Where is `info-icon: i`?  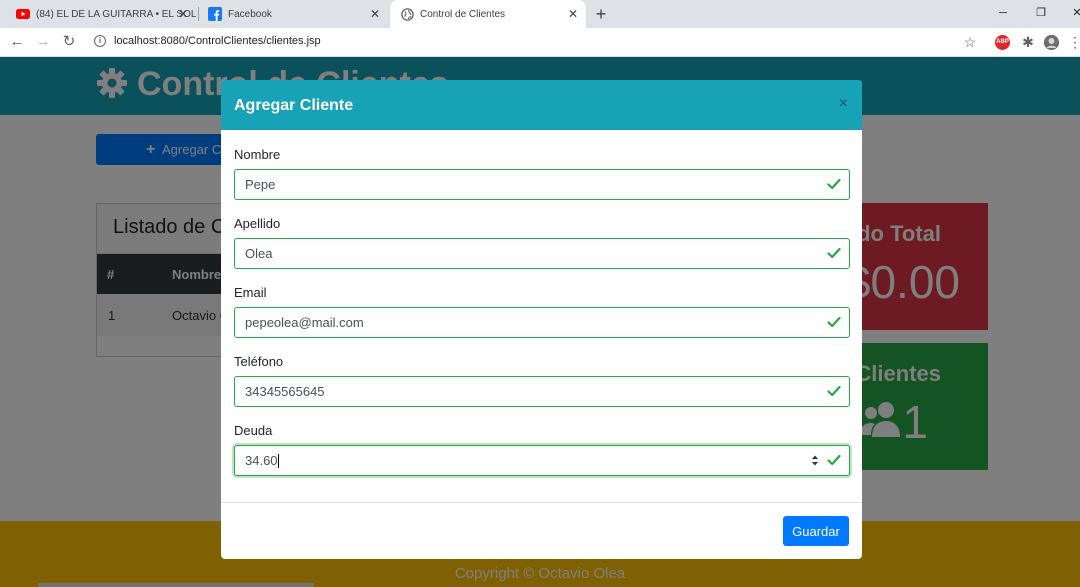 info-icon: i is located at coordinates (100, 41).